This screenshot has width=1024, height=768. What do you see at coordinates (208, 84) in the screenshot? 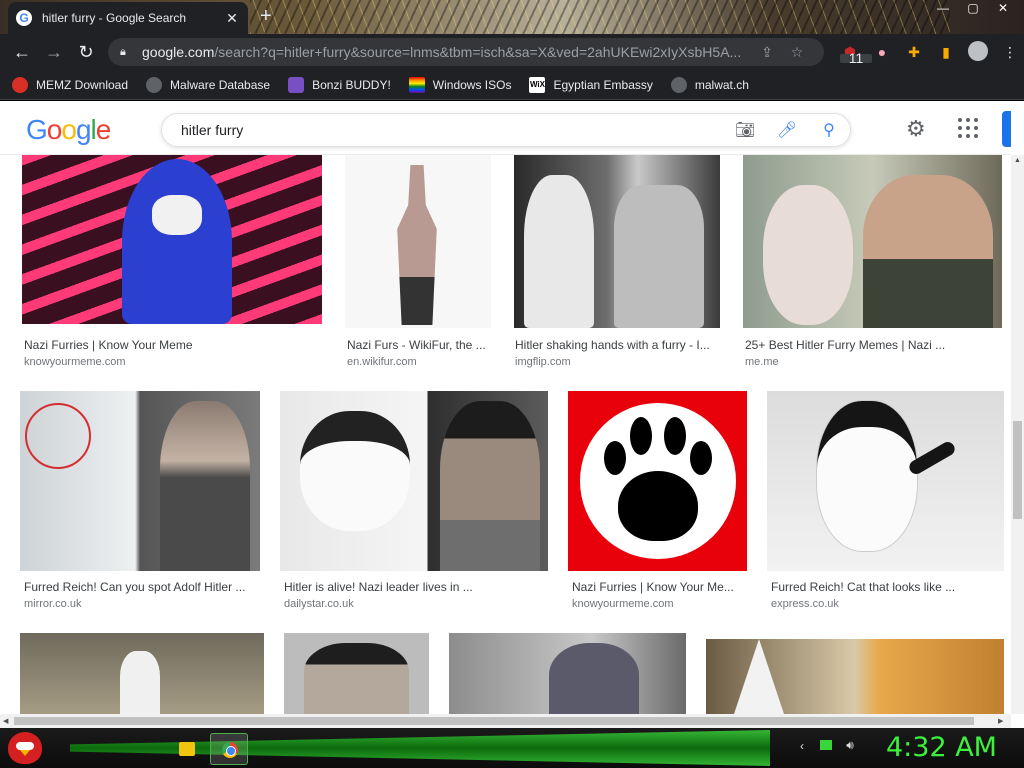
I see `bookmark-malware-database: Malware Database` at bounding box center [208, 84].